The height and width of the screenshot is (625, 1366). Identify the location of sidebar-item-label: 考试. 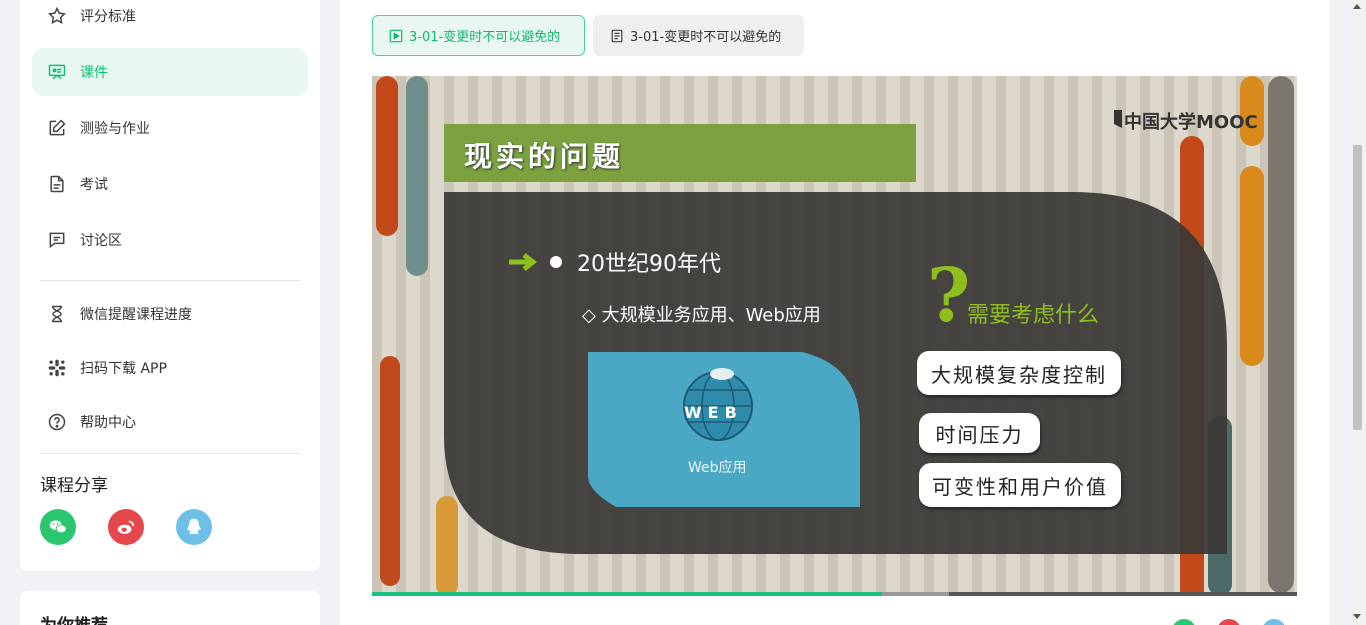
(94, 185).